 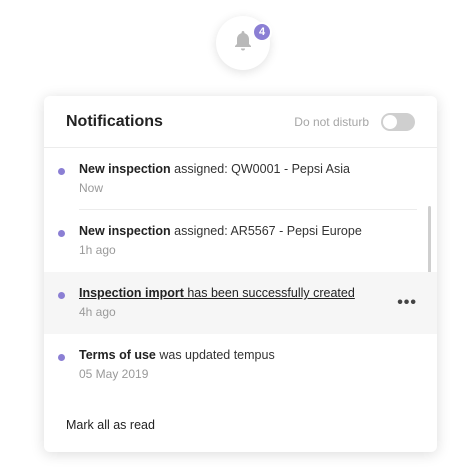 I want to click on panel-title: Notifications, so click(x=114, y=121).